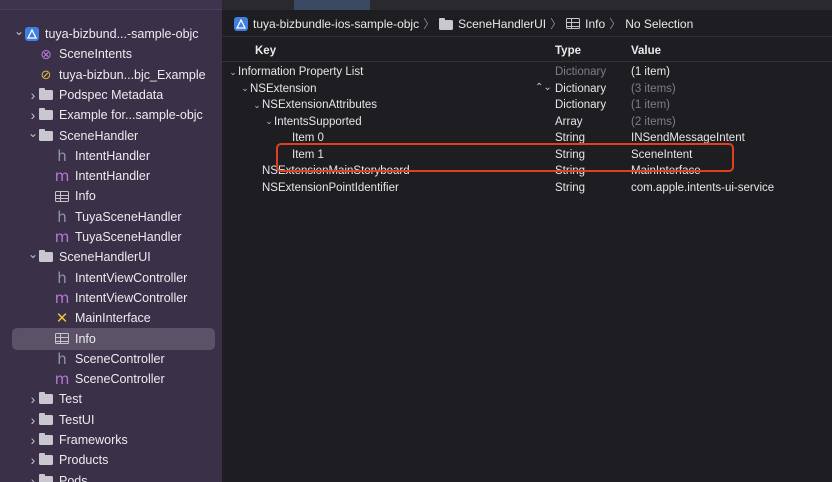 This screenshot has height=482, width=832. I want to click on plist-row: Item 0 String INSendMessageIntent, so click(527, 138).